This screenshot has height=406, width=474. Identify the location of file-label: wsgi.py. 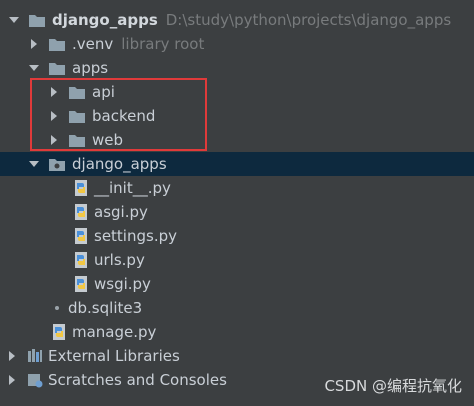
(122, 284).